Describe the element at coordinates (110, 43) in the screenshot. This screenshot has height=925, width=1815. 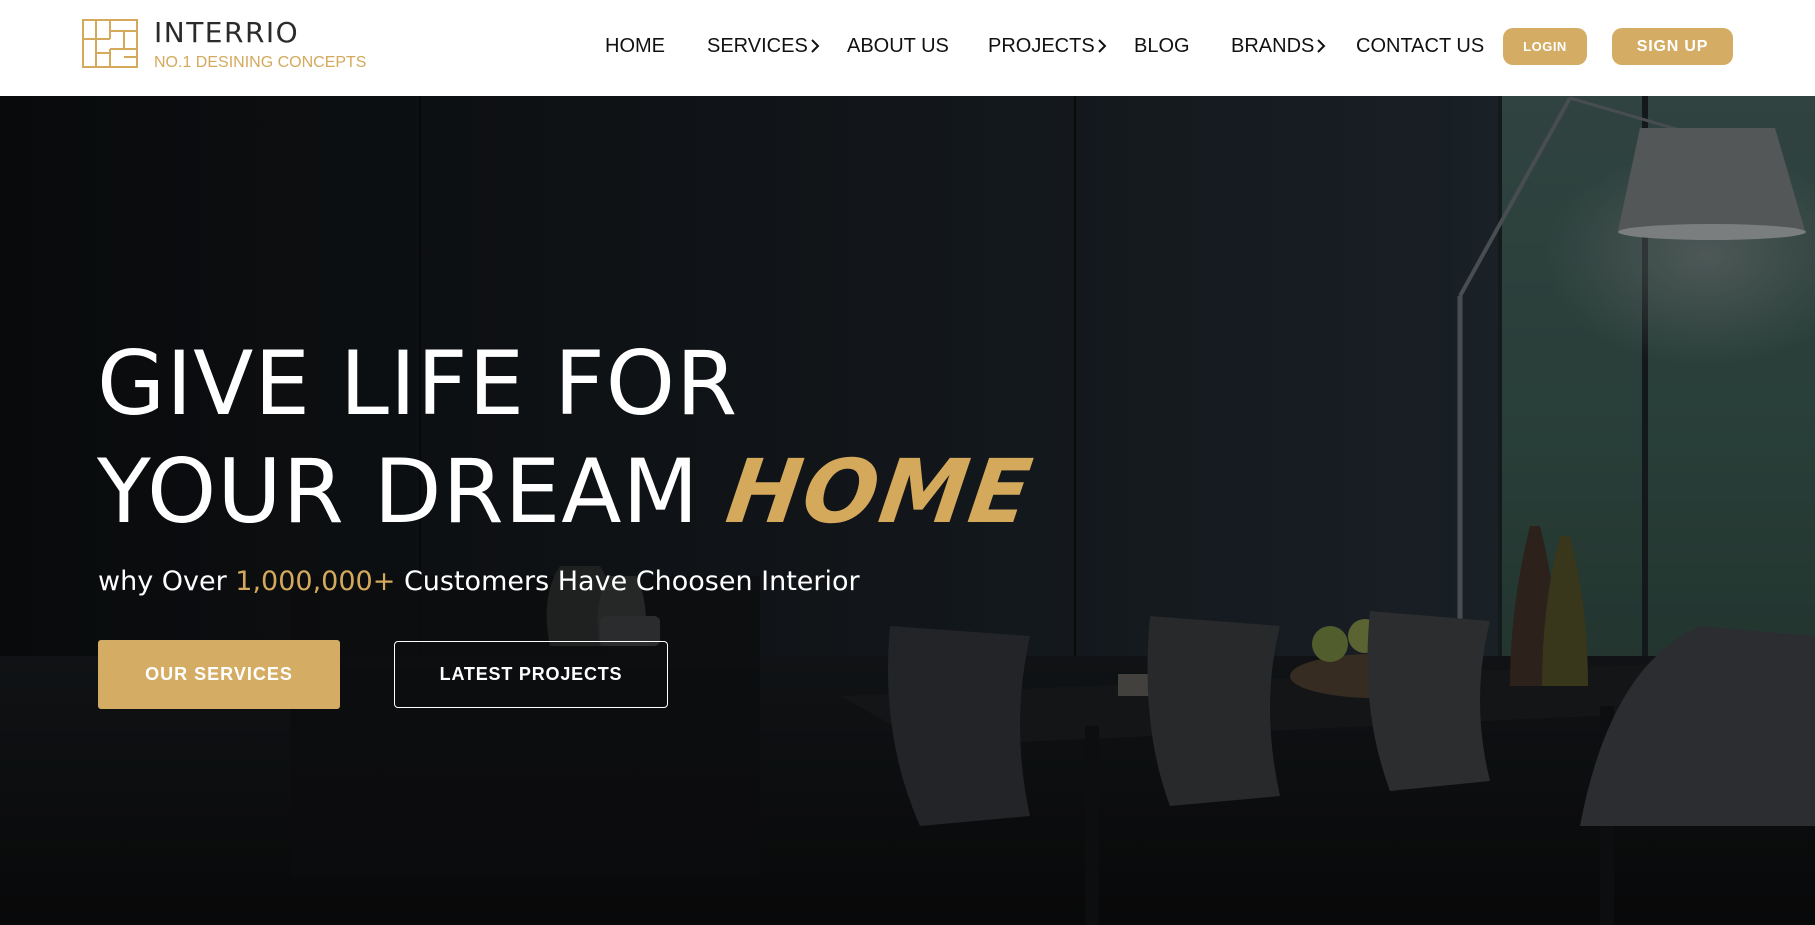
I see `maze-grid-logo-icon` at that location.